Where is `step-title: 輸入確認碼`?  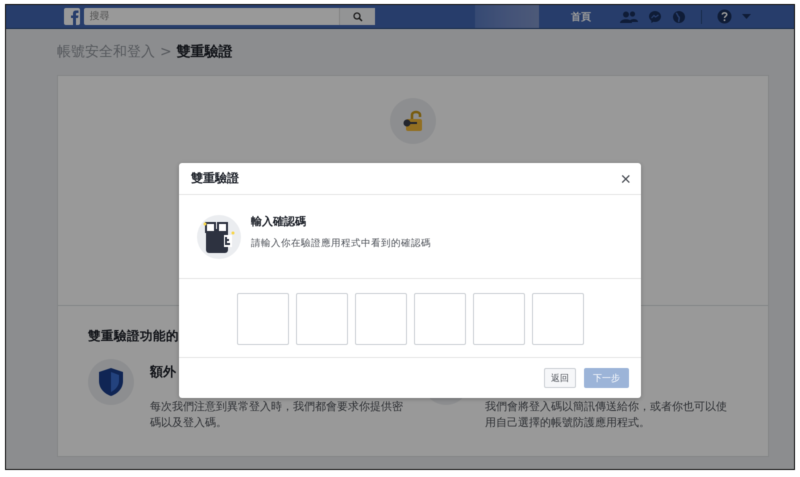 step-title: 輸入確認碼 is located at coordinates (279, 221).